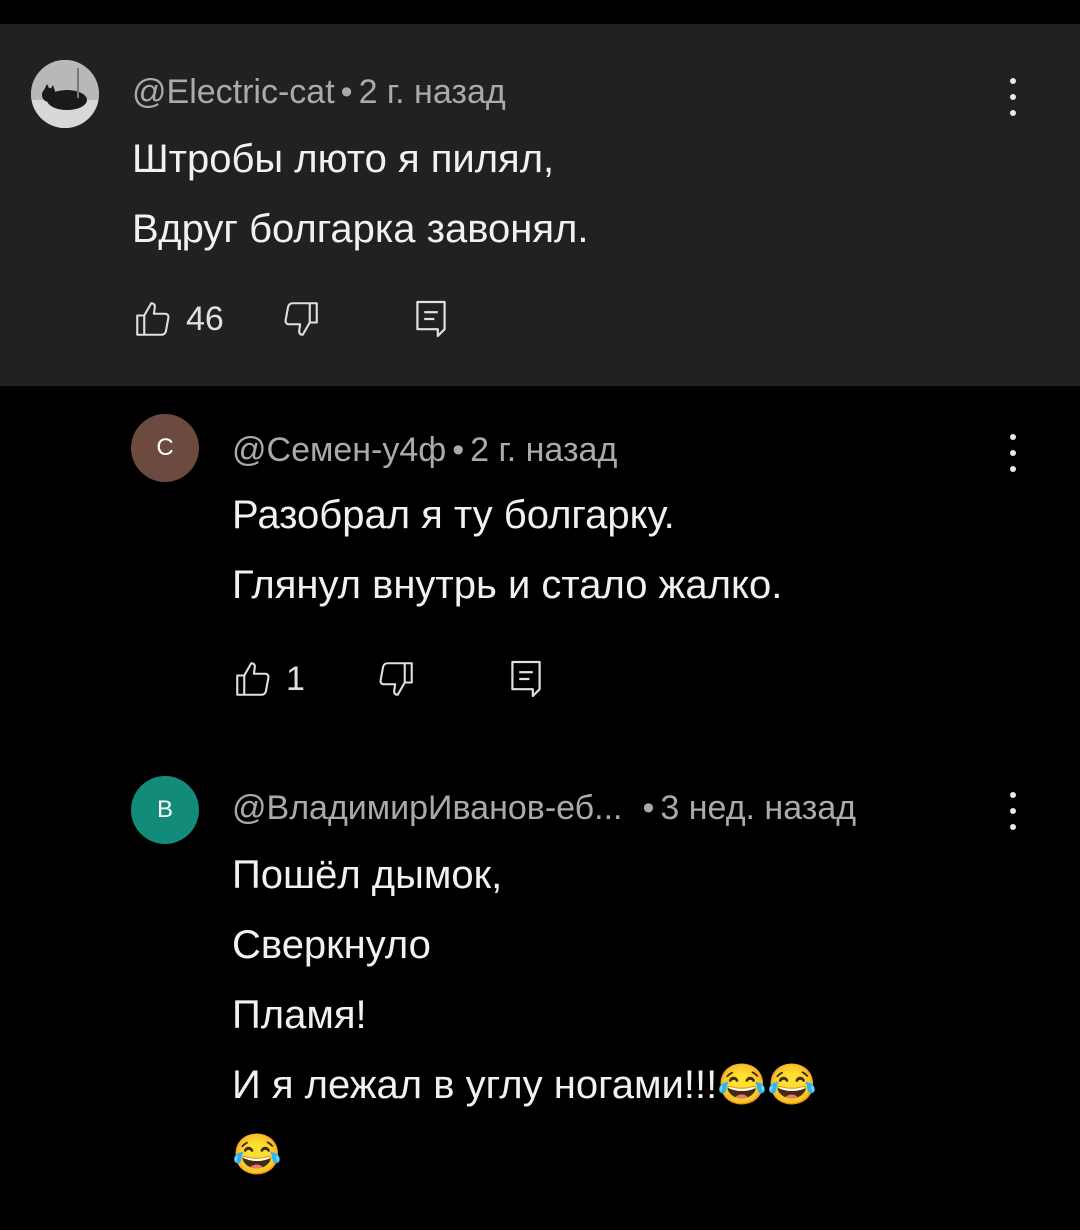  I want to click on like-count: 1, so click(295, 678).